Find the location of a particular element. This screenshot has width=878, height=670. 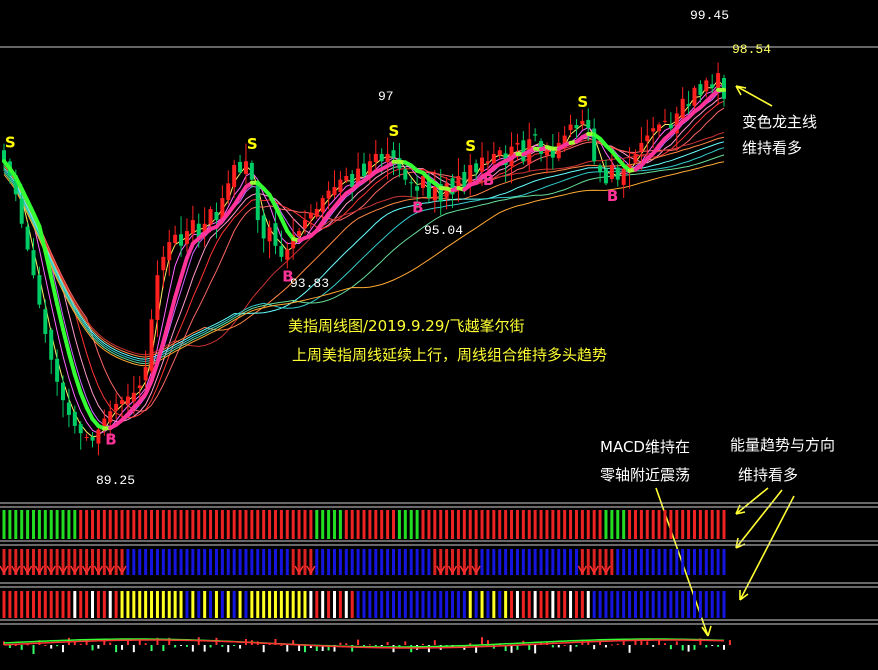

annotation-energy-1: 能量趋势与方向 is located at coordinates (782, 445).